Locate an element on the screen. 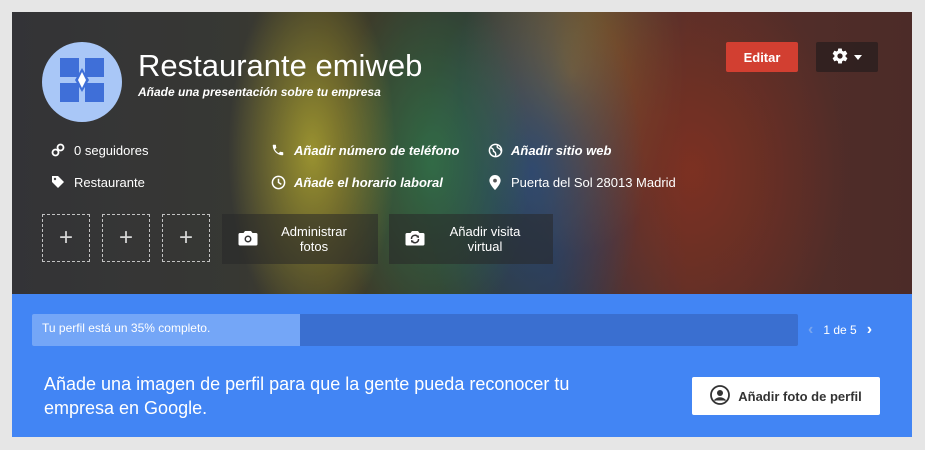 Image resolution: width=925 pixels, height=450 pixels. clock-icon is located at coordinates (278, 182).